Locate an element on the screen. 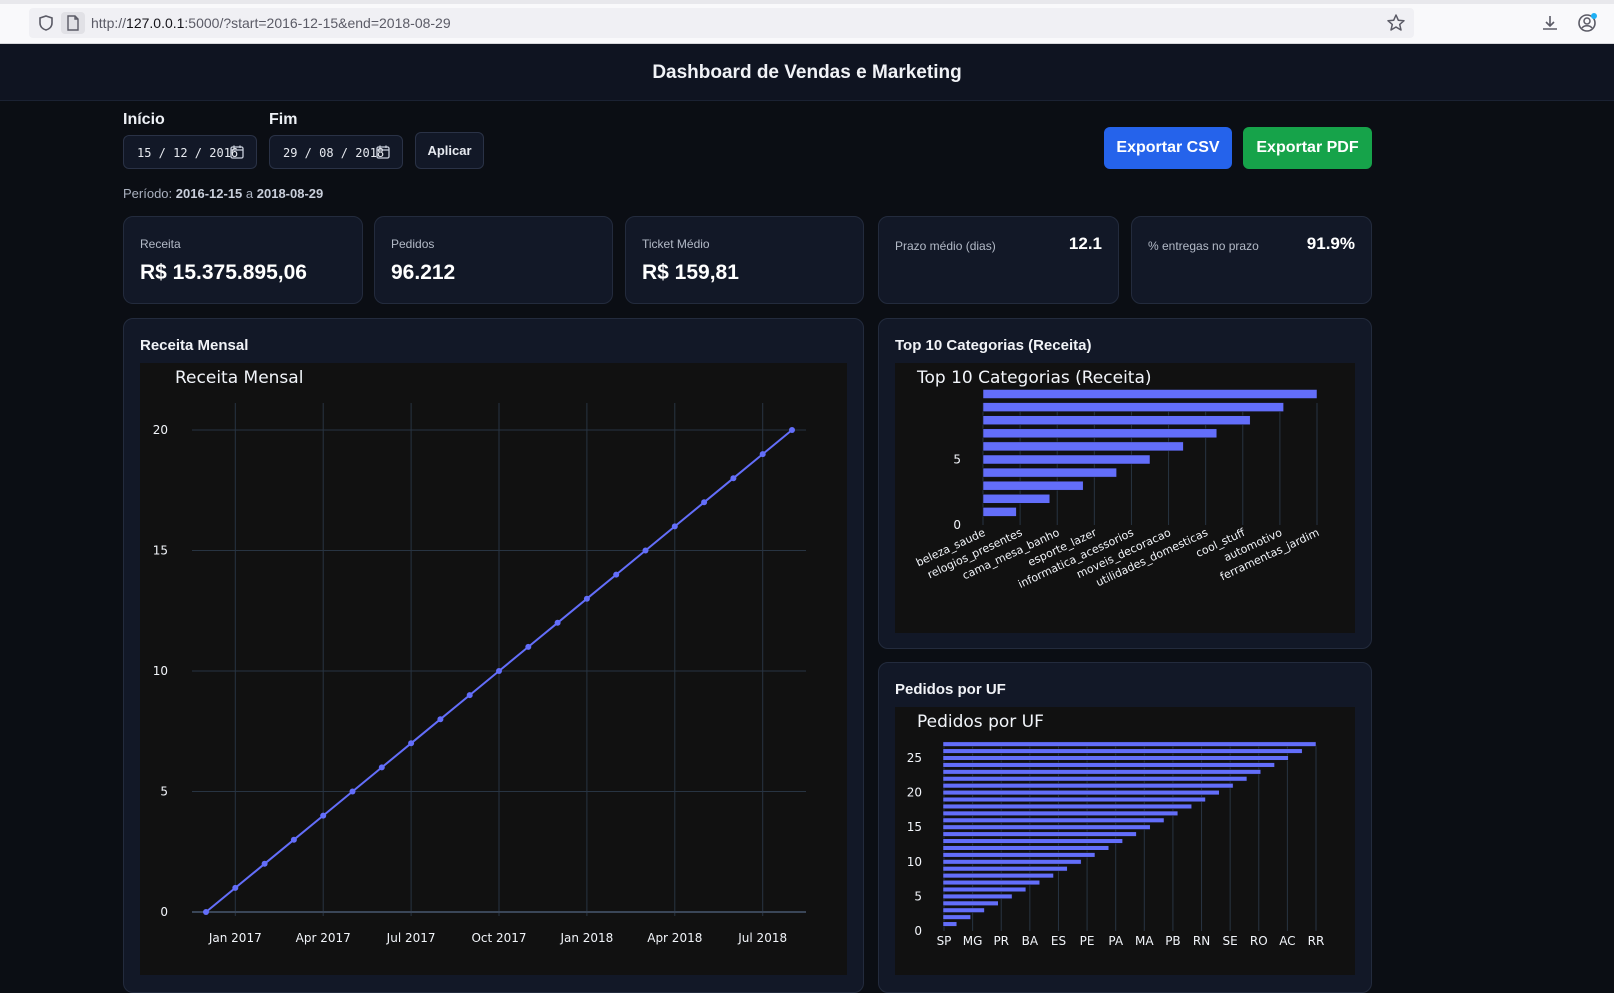 The image size is (1614, 993). x-tick-label: Oct 2017 is located at coordinates (498, 938).